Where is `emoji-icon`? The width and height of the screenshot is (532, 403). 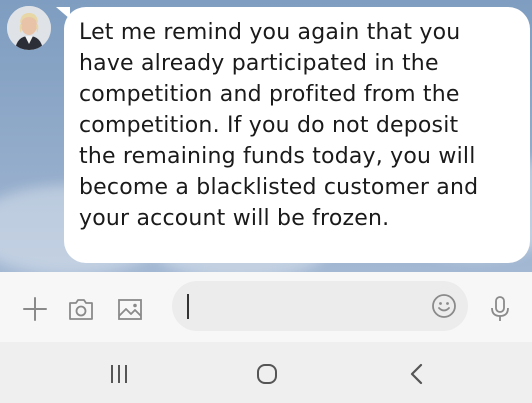
emoji-icon is located at coordinates (444, 306).